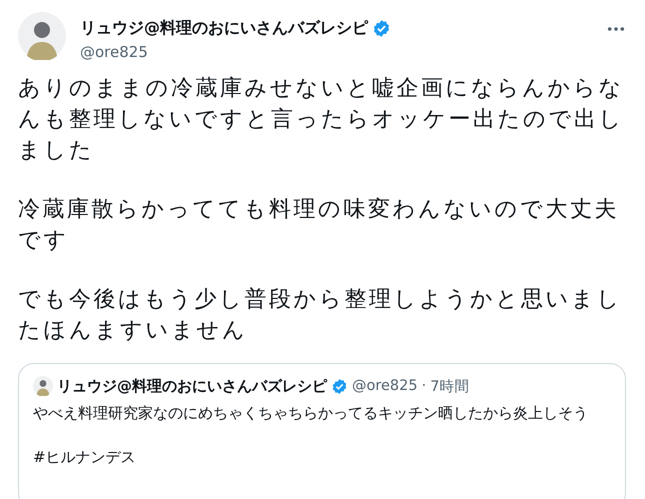  What do you see at coordinates (450, 387) in the screenshot?
I see `timestamp: 7時間` at bounding box center [450, 387].